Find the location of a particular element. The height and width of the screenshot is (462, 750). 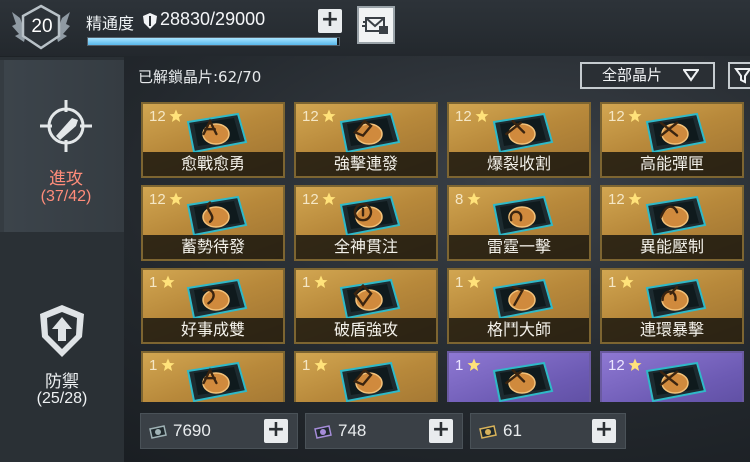

attack-crosshair-icon is located at coordinates (66, 126).